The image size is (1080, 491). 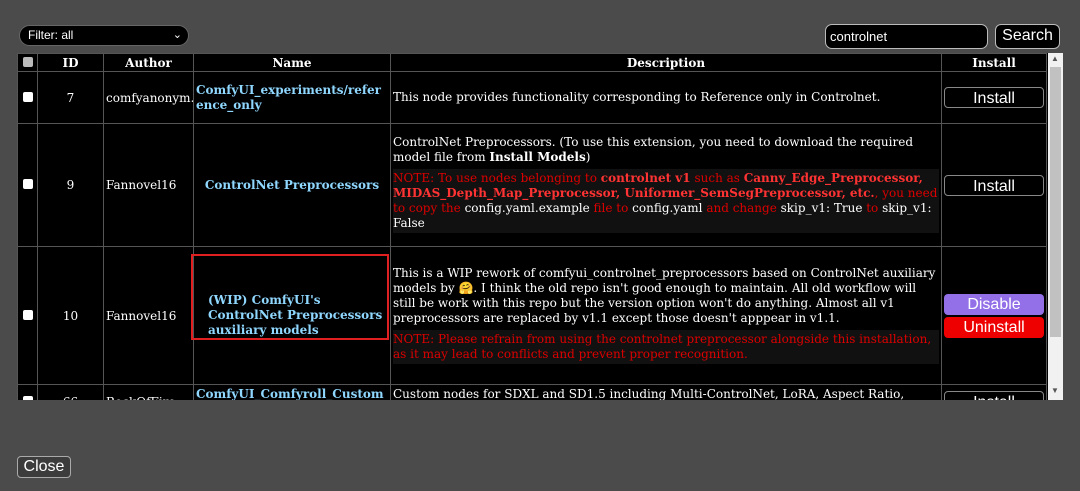 What do you see at coordinates (906, 36) in the screenshot?
I see `search-input` at bounding box center [906, 36].